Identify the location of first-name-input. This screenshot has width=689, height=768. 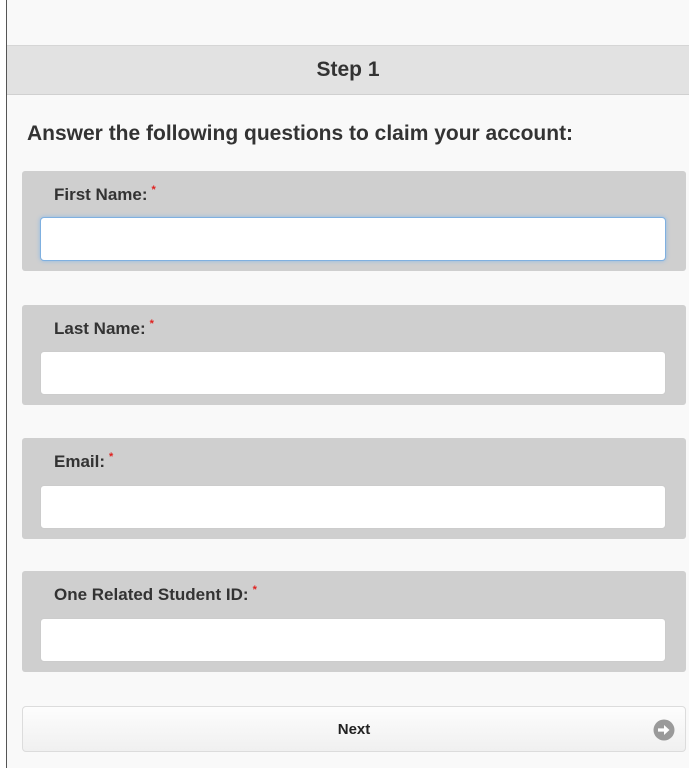
(353, 239).